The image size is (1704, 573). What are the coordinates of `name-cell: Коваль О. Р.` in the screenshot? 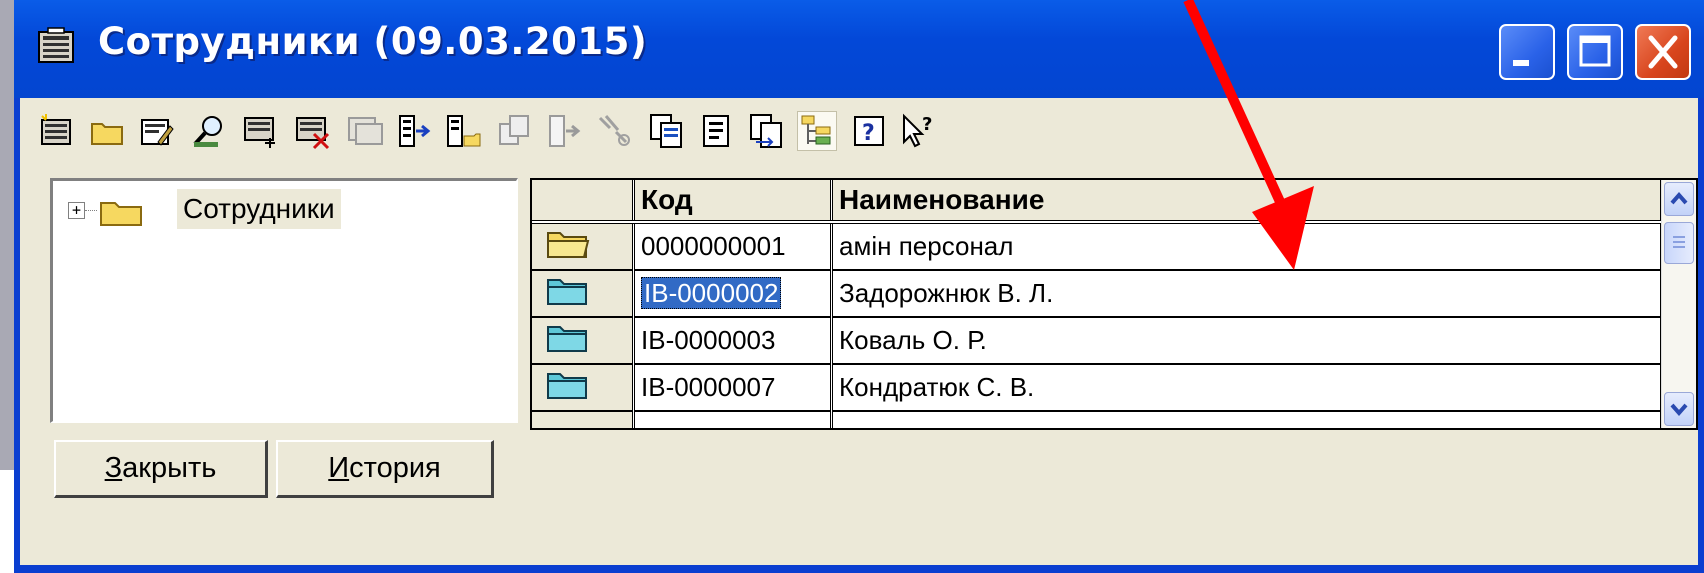 It's located at (1247, 341).